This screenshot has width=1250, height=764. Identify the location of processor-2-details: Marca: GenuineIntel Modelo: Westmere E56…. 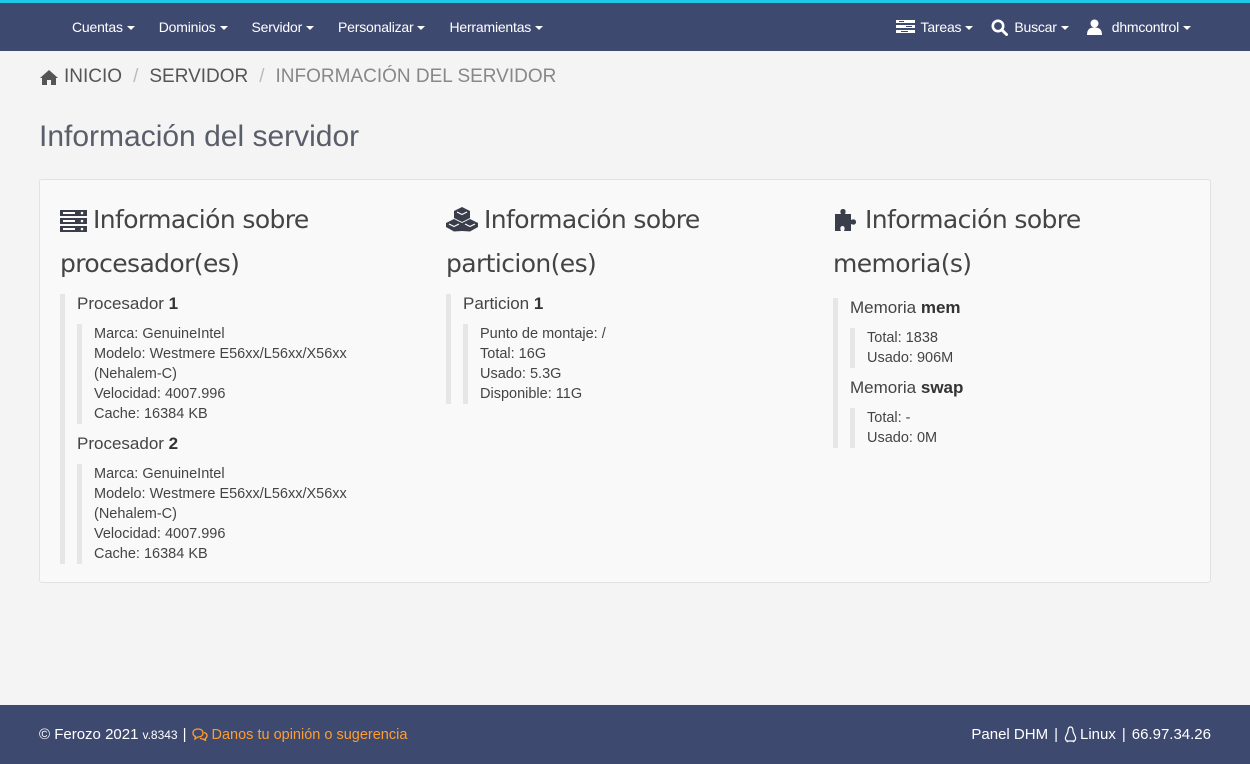
(248, 514).